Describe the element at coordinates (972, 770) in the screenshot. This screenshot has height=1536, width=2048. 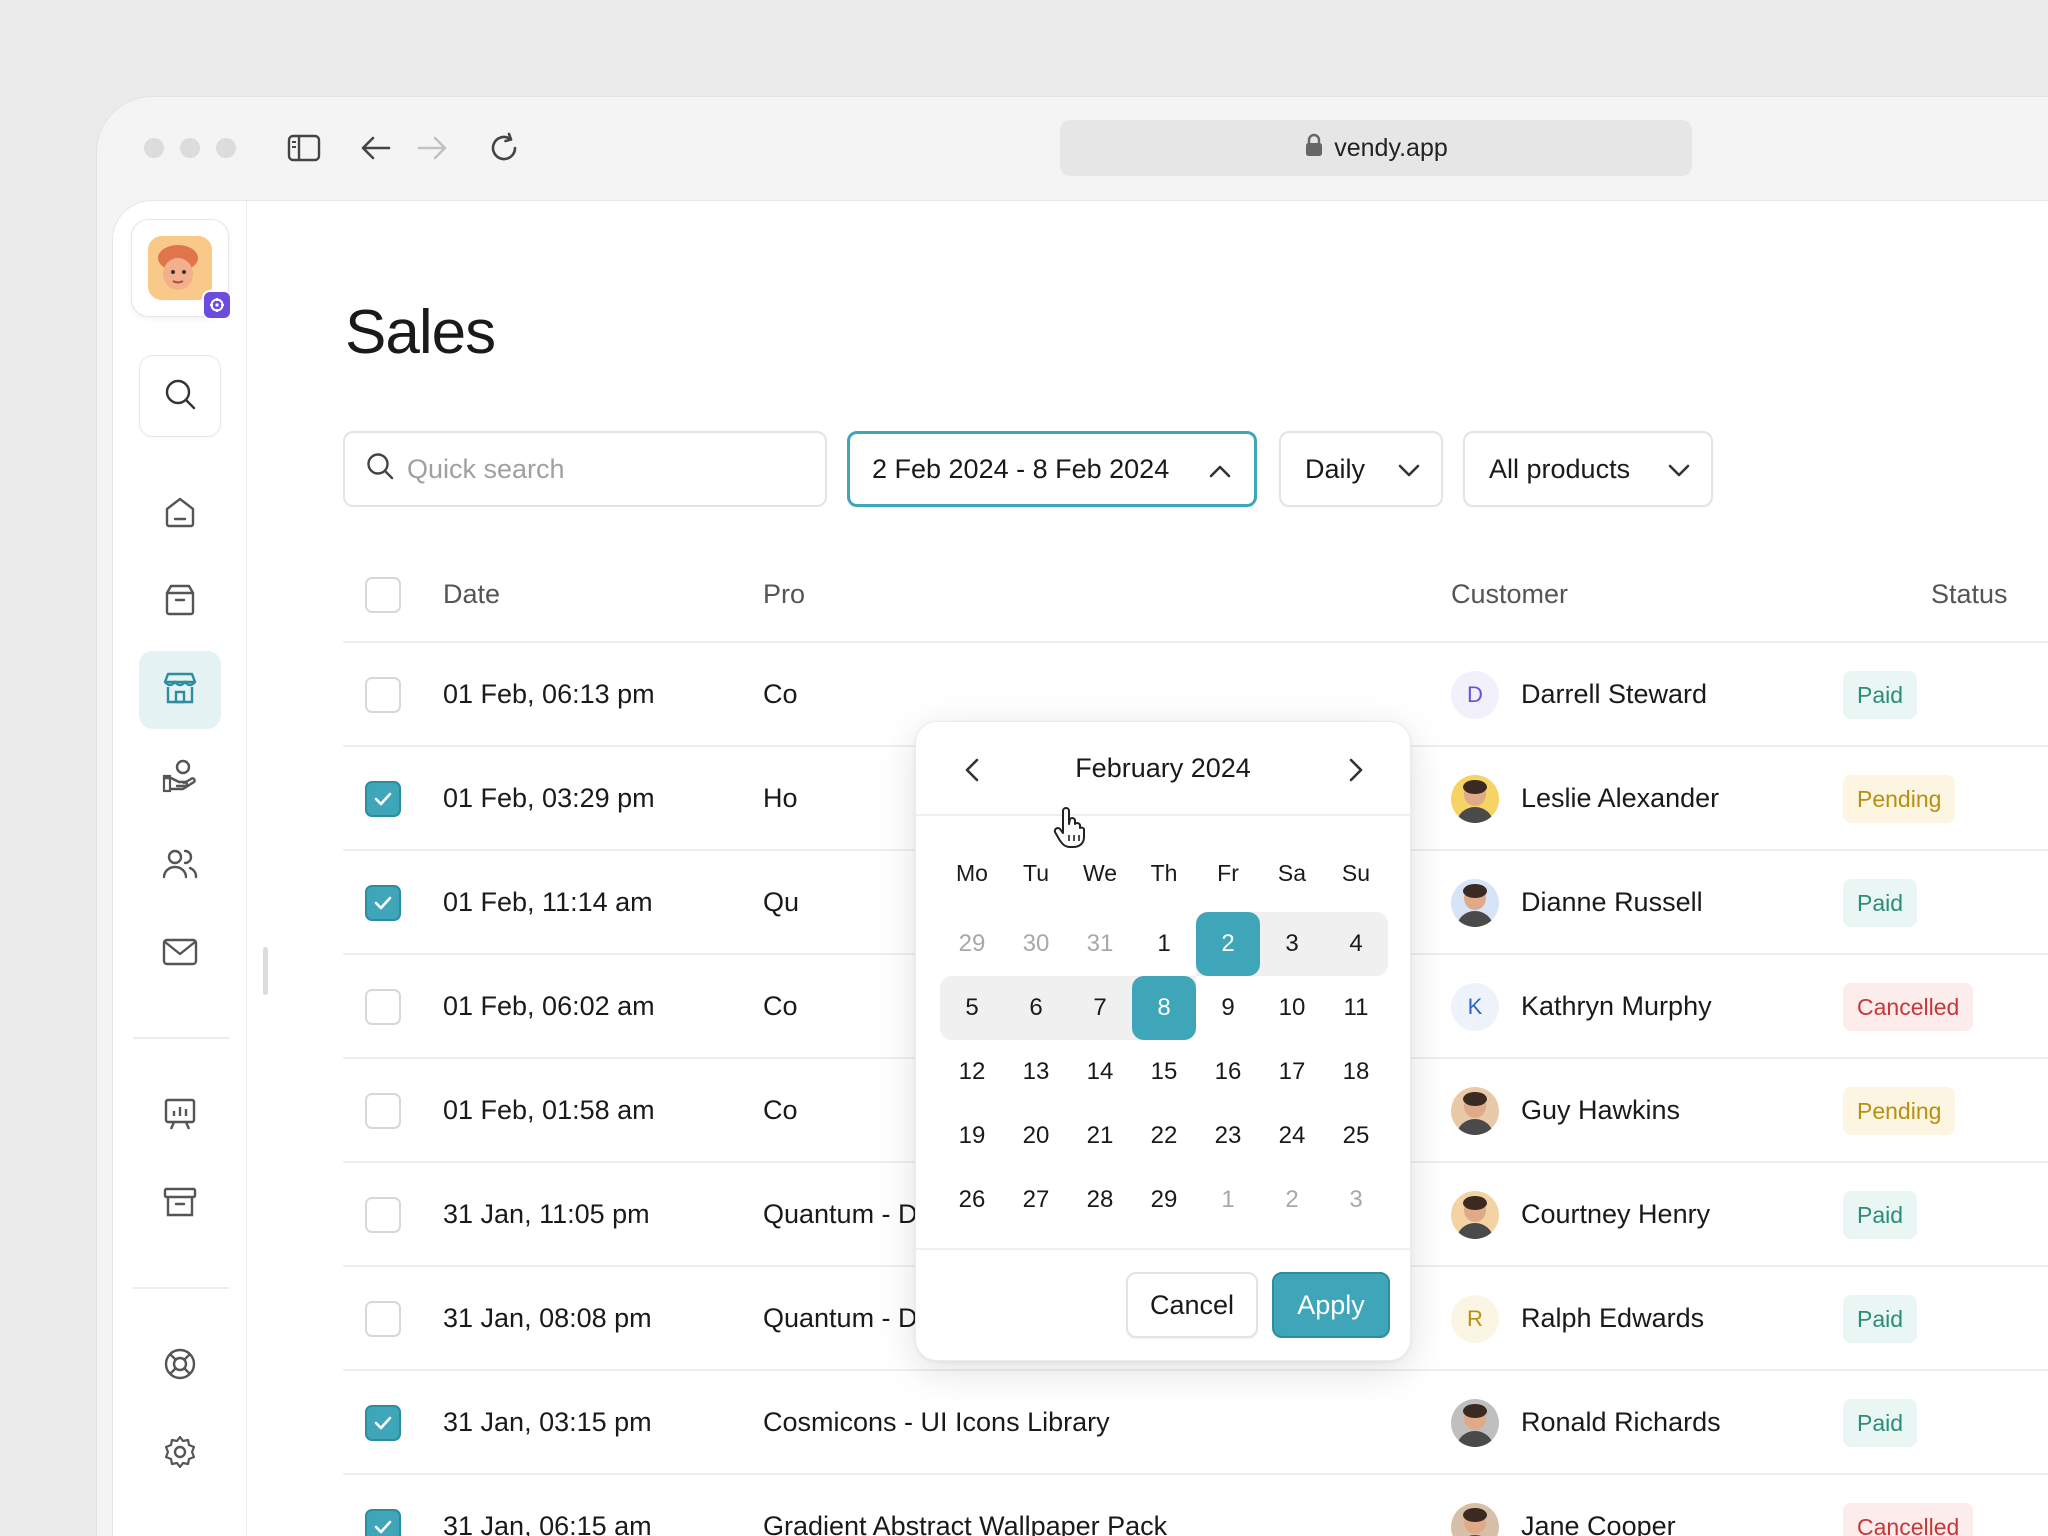
I see `previous-month-chevron-left-icon` at that location.